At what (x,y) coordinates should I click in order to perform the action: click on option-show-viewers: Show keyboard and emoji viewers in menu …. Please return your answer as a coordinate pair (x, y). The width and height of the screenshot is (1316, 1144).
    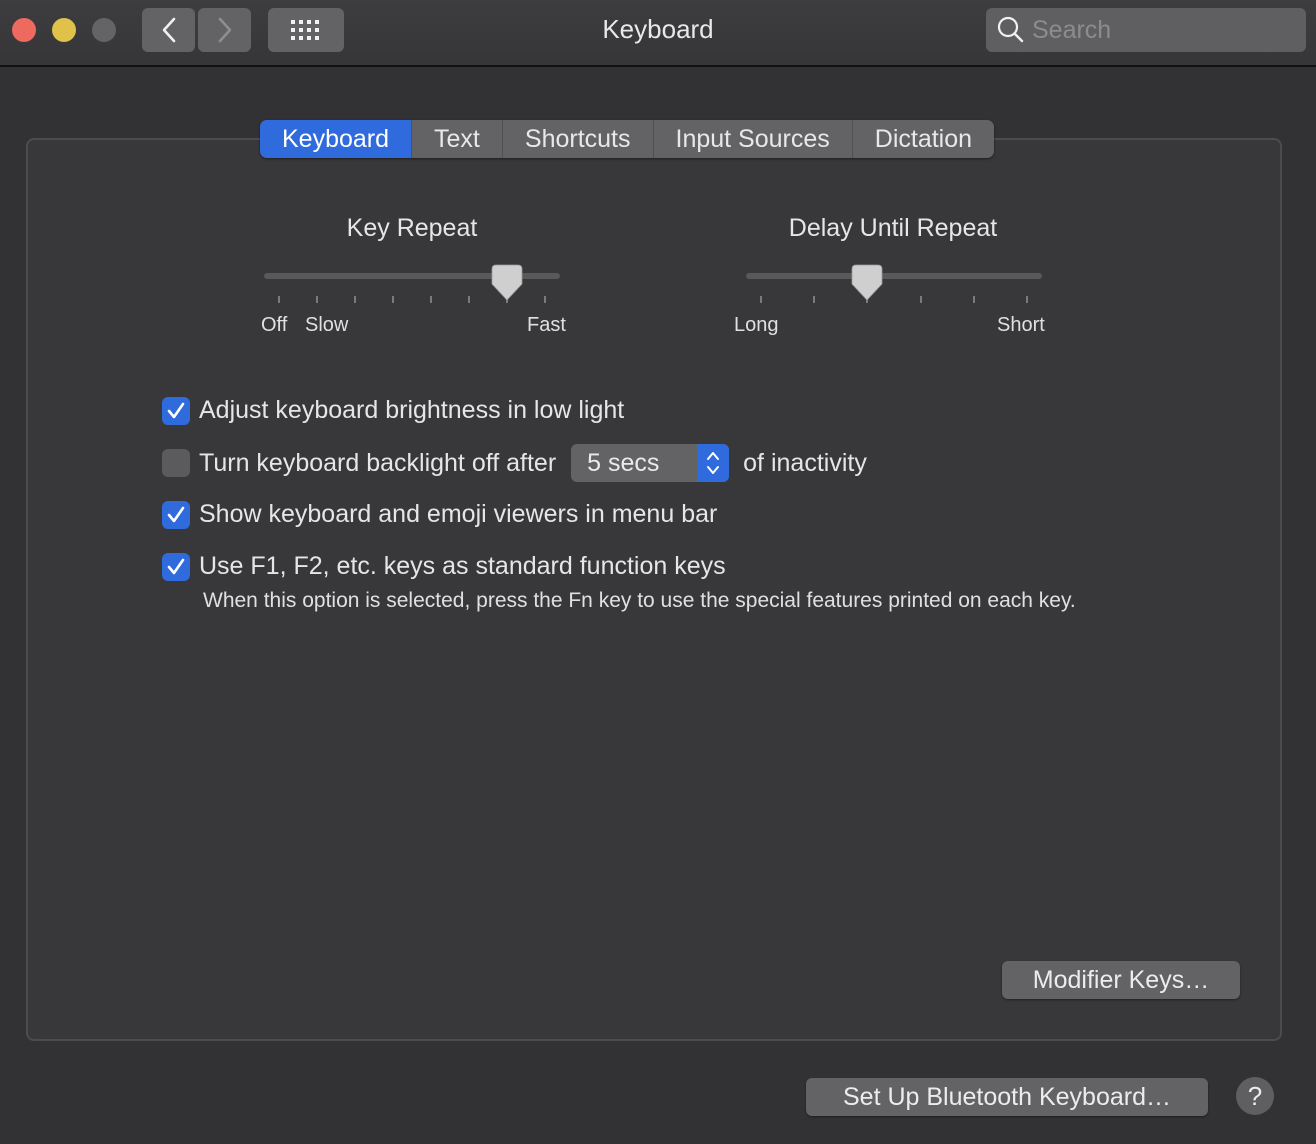
    Looking at the image, I should click on (439, 514).